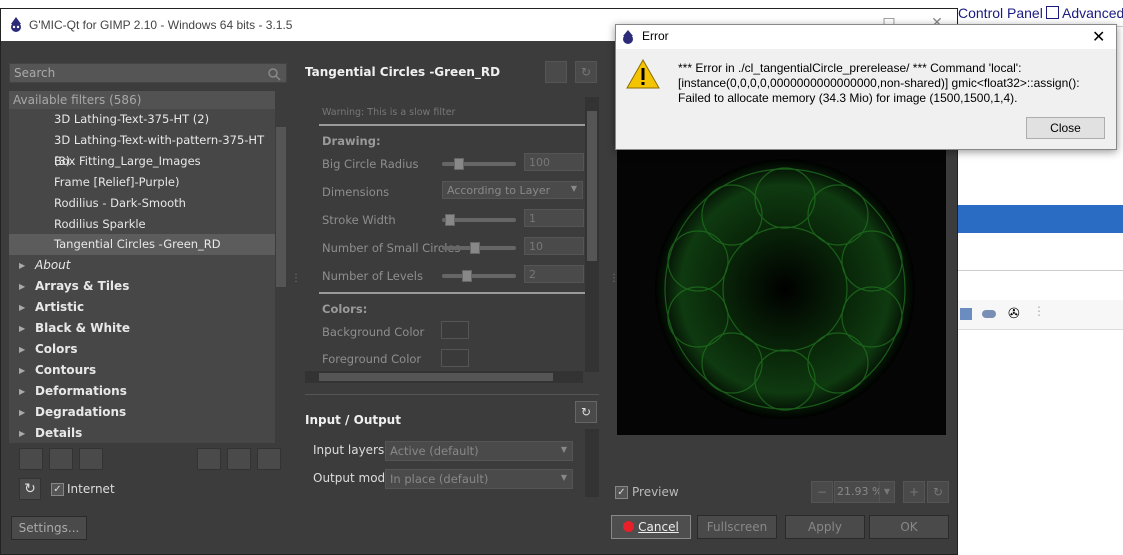 This screenshot has height=555, width=1123. I want to click on params-hscrollbar, so click(444, 377).